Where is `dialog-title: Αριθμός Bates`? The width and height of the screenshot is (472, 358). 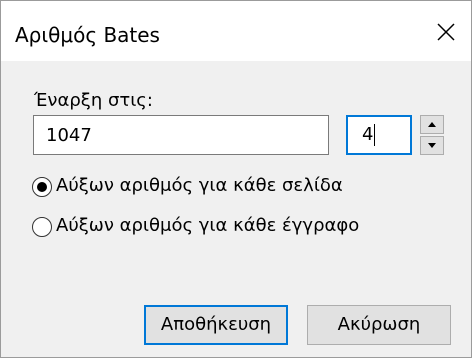
dialog-title: Αριθμός Bates is located at coordinates (87, 35).